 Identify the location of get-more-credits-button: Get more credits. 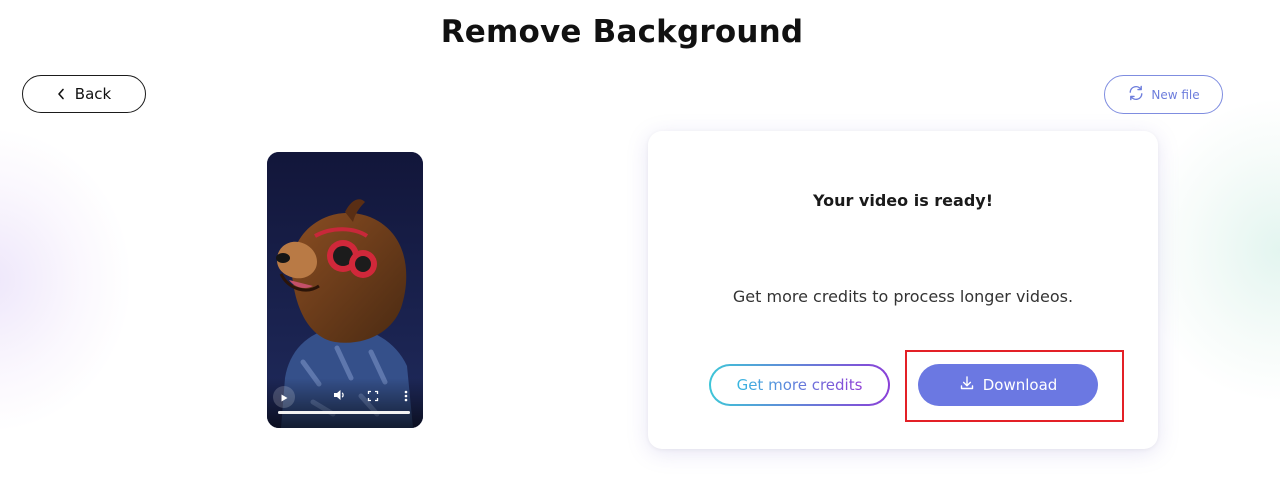
(799, 385).